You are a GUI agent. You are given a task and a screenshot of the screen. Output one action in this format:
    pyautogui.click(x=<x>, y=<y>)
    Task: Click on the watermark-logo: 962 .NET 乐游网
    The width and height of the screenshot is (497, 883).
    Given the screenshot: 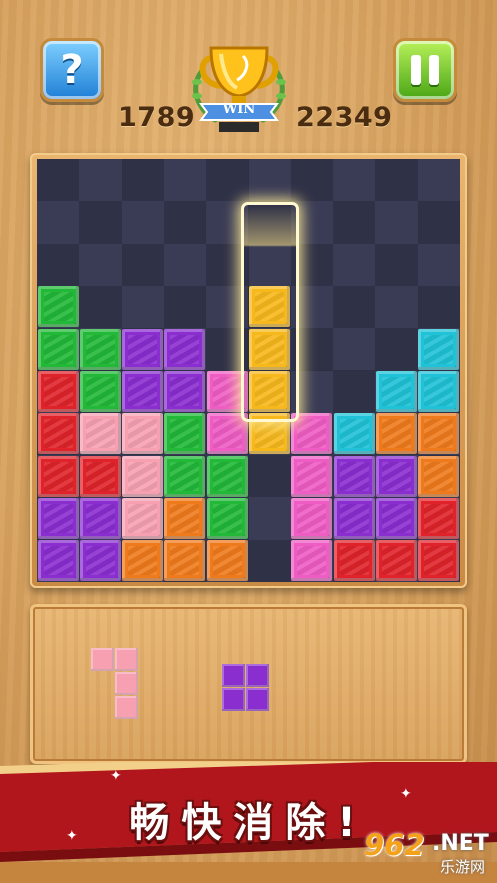 What is the action you would take?
    pyautogui.click(x=429, y=853)
    